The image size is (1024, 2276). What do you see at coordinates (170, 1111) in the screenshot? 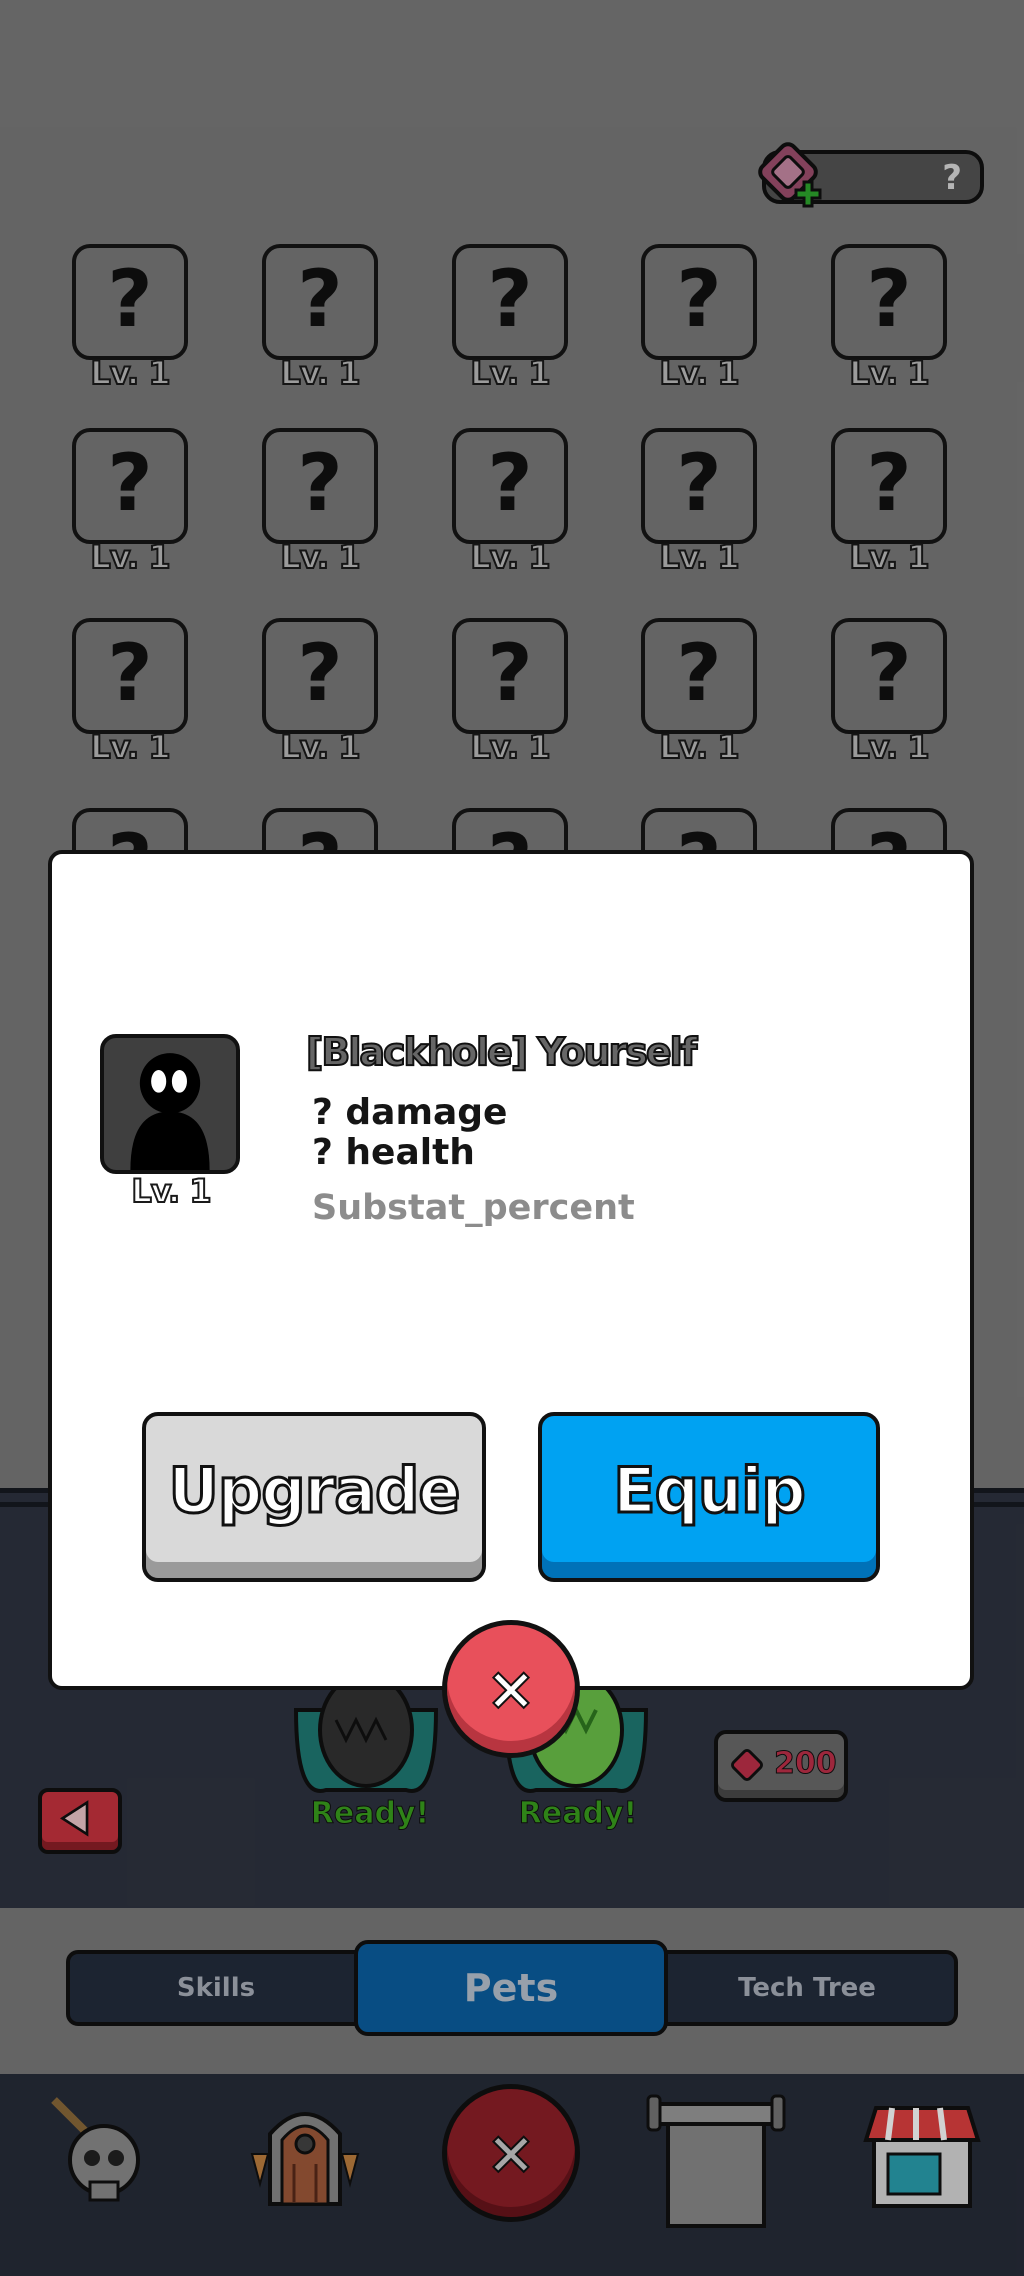
I see `silhouette-pet-icon` at bounding box center [170, 1111].